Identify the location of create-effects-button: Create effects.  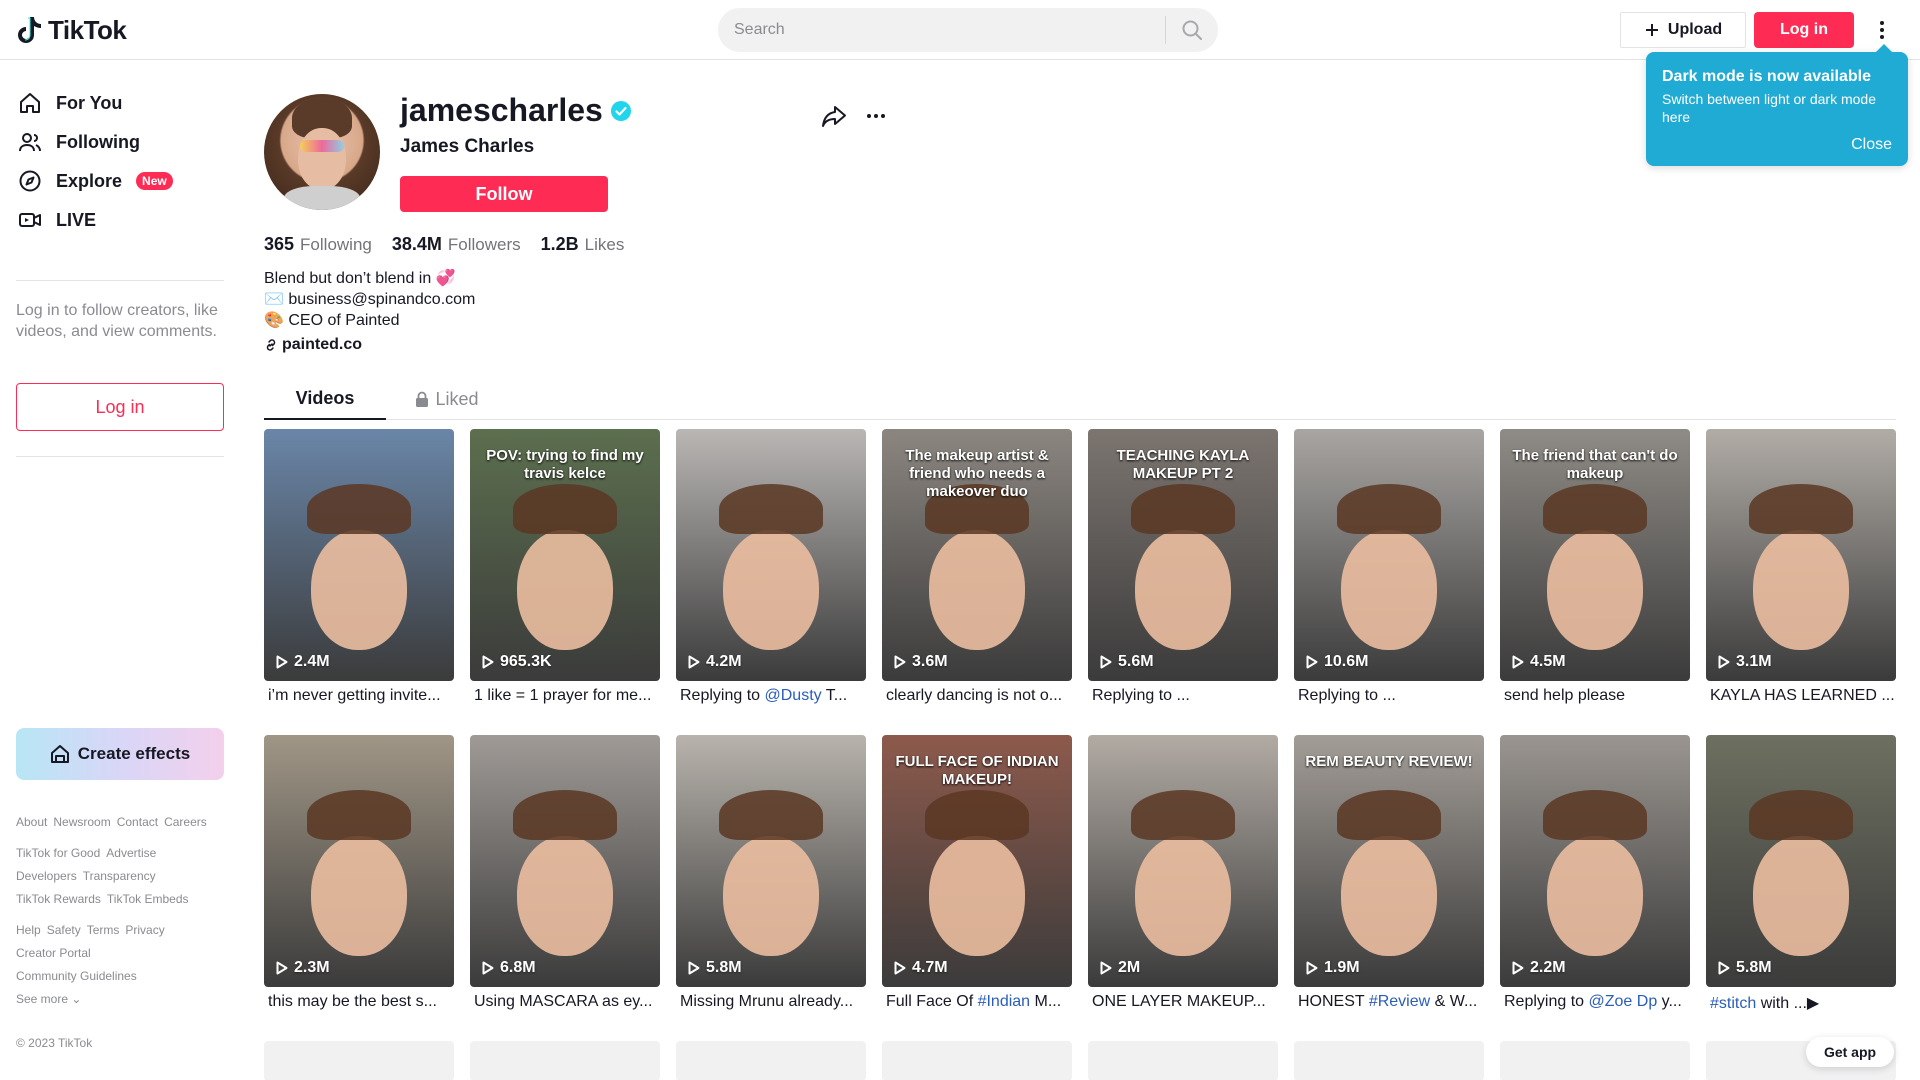
(120, 754).